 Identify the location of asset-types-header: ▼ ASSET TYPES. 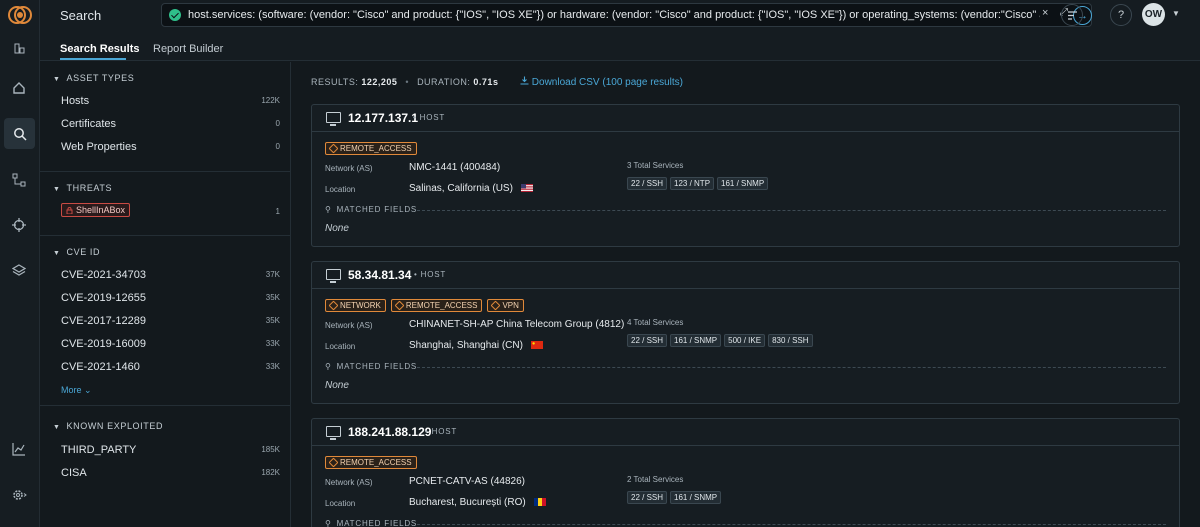
(93, 78).